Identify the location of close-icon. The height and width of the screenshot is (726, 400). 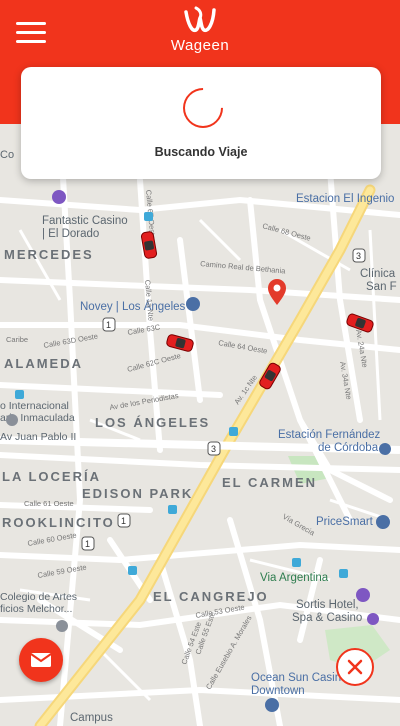
(355, 667).